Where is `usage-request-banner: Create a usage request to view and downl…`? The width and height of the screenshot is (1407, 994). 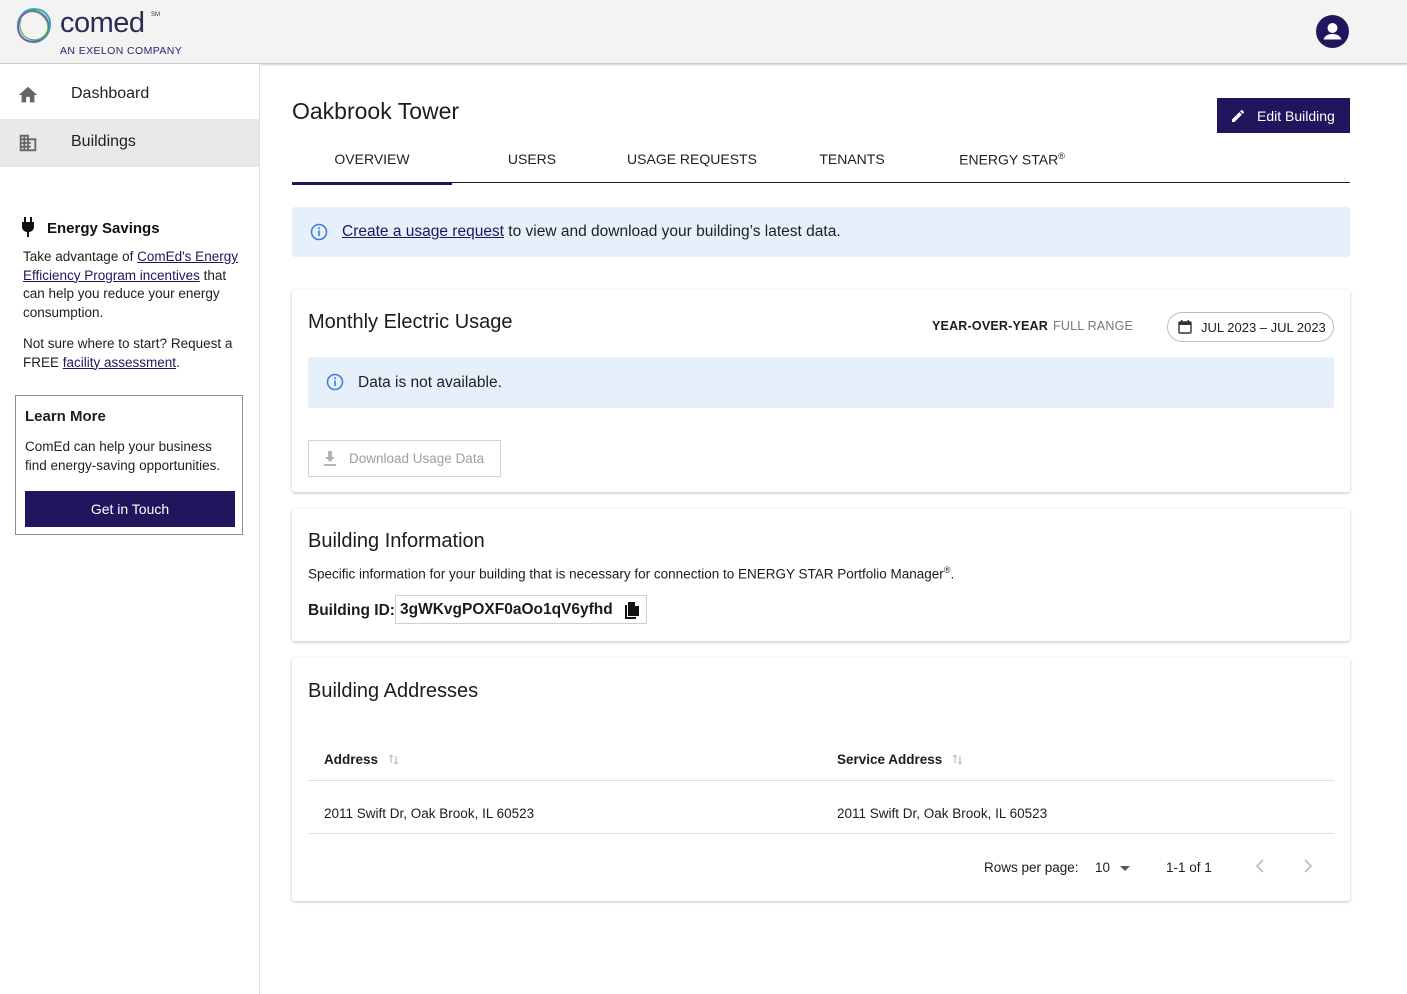
usage-request-banner: Create a usage request to view and downl… is located at coordinates (821, 232).